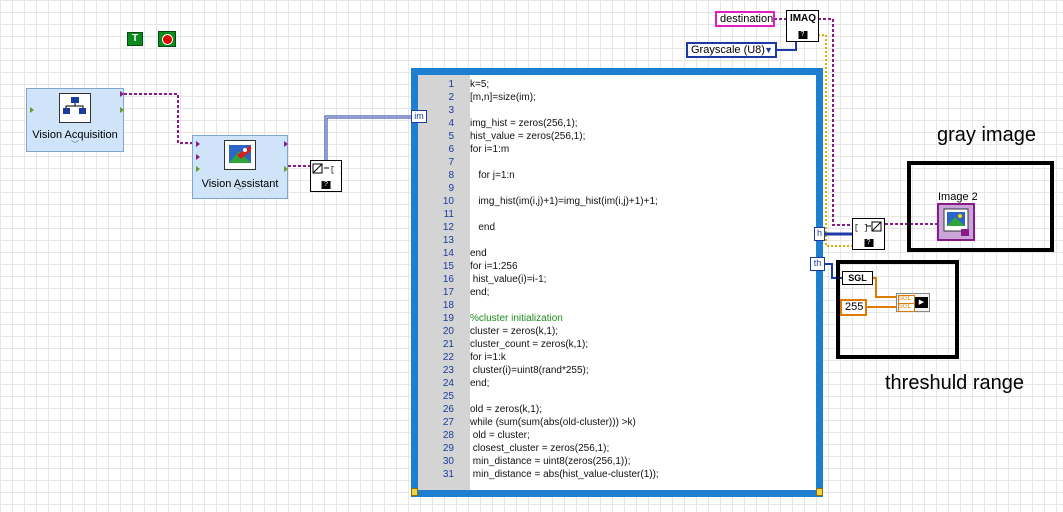 The image size is (1063, 512). I want to click on line-number: 6, so click(451, 149).